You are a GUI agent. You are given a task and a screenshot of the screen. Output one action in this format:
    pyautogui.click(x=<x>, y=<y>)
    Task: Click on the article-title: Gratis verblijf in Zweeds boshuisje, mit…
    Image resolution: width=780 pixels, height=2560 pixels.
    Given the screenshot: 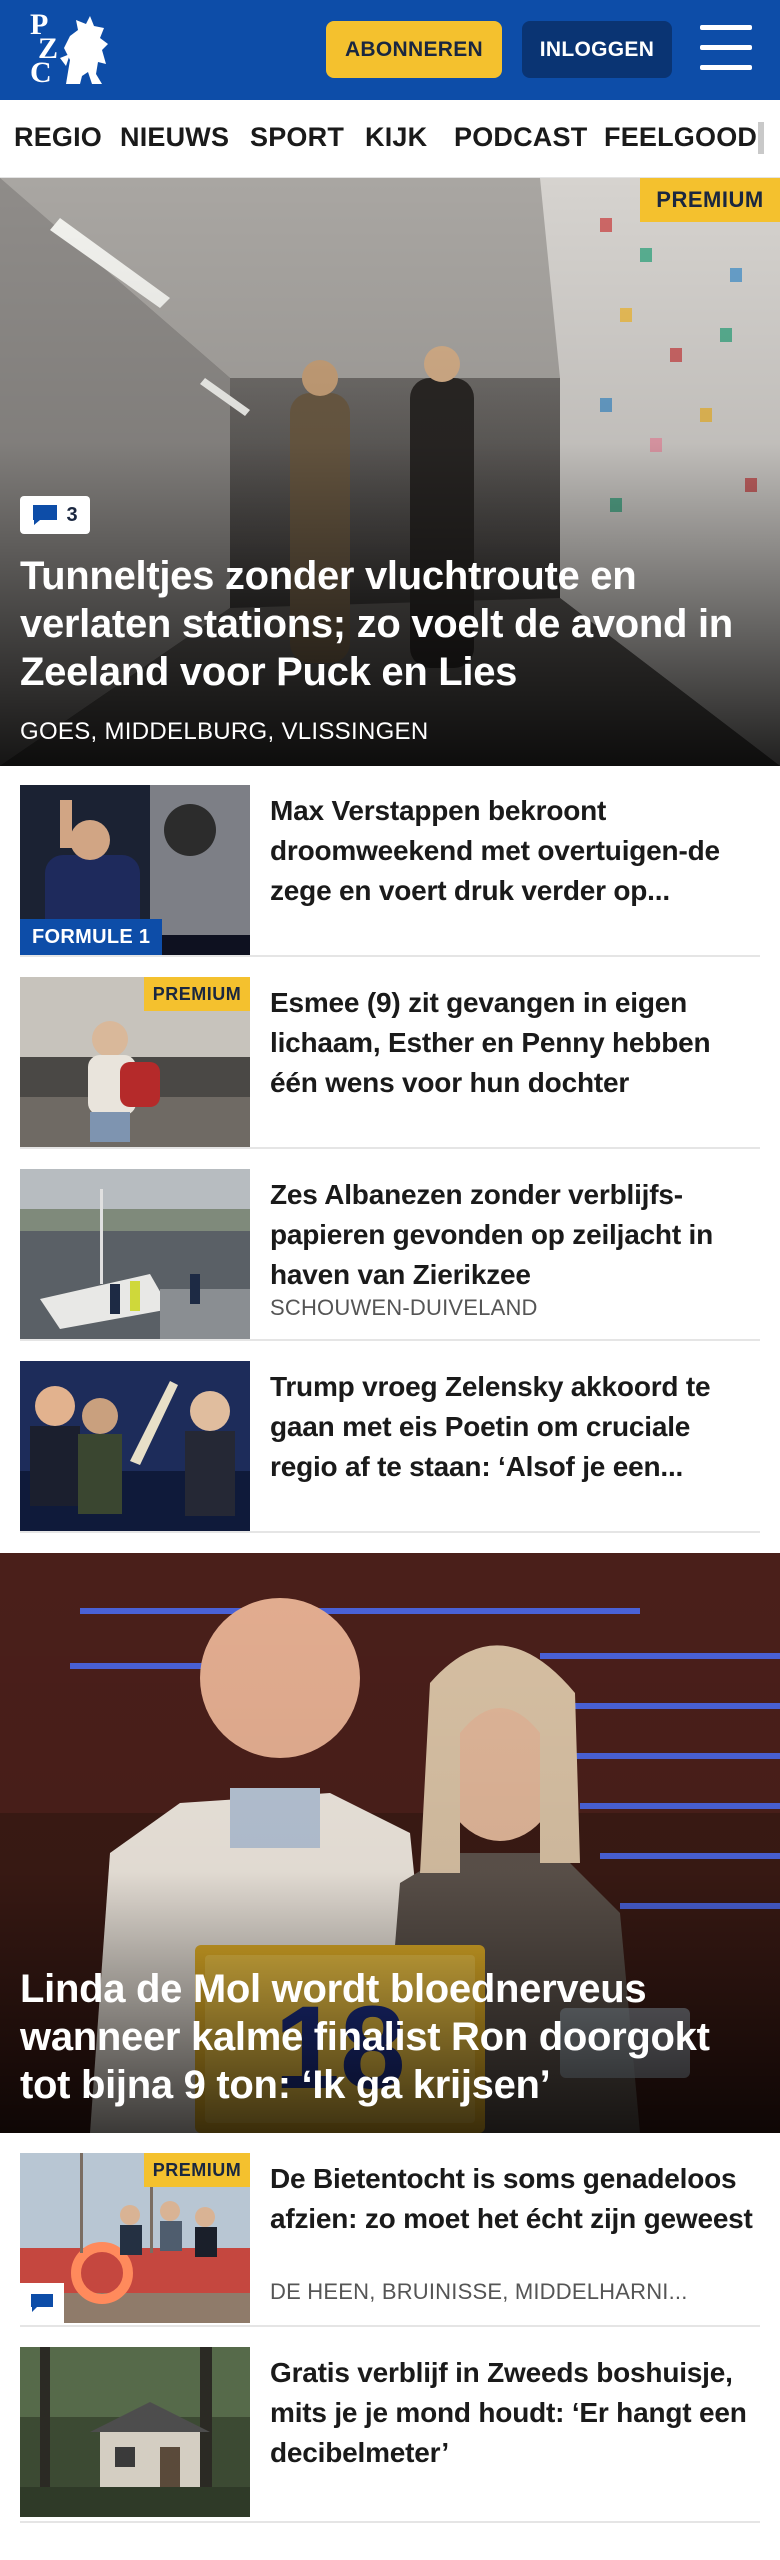 What is the action you would take?
    pyautogui.click(x=515, y=2413)
    